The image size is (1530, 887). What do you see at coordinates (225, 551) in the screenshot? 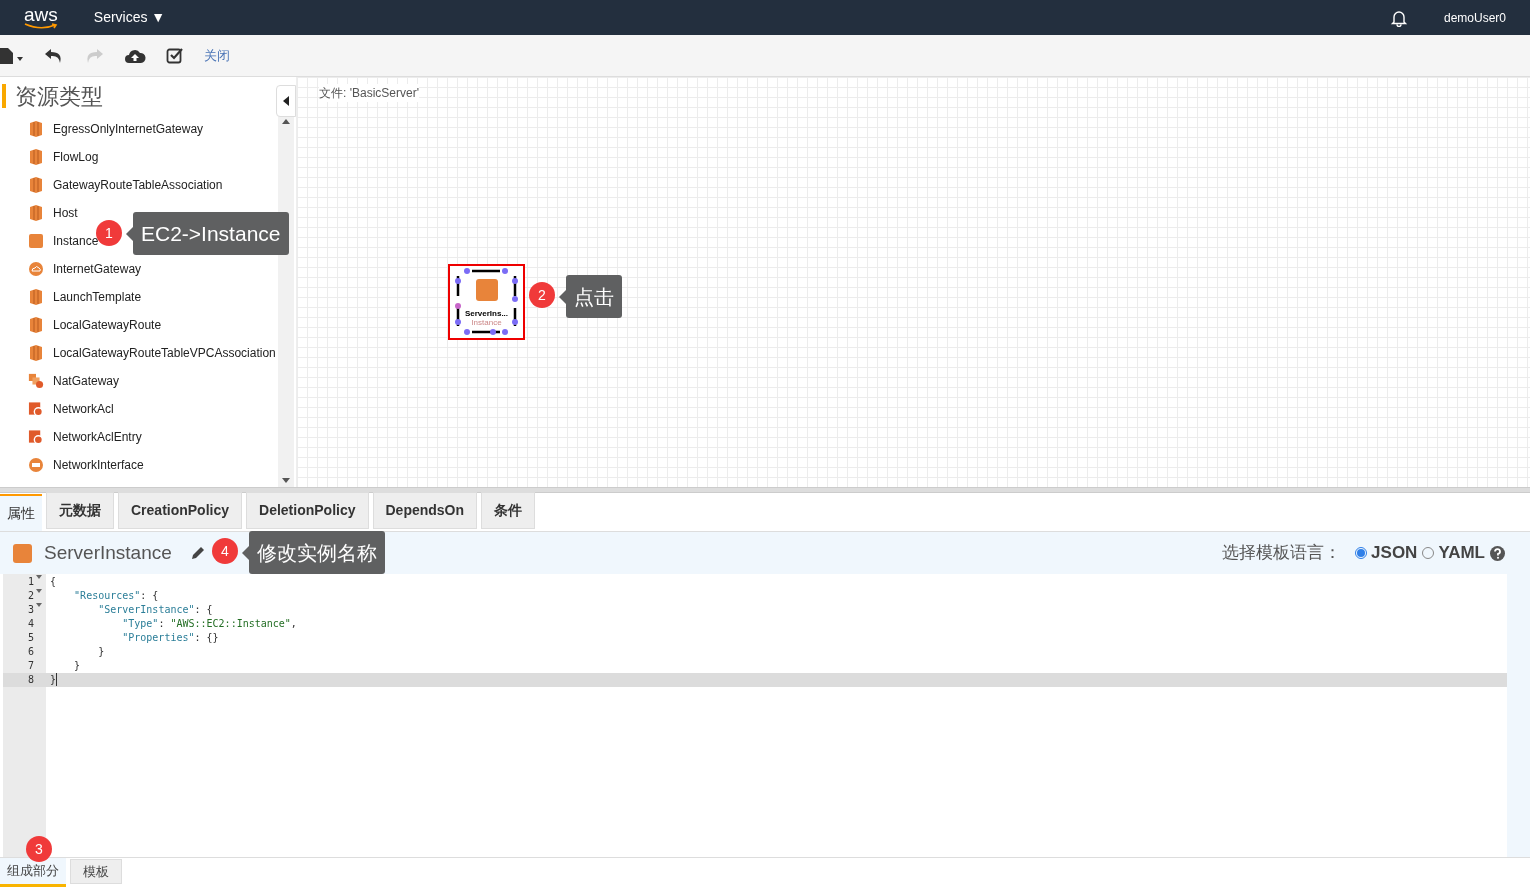
I see `step-number-badge: 4` at bounding box center [225, 551].